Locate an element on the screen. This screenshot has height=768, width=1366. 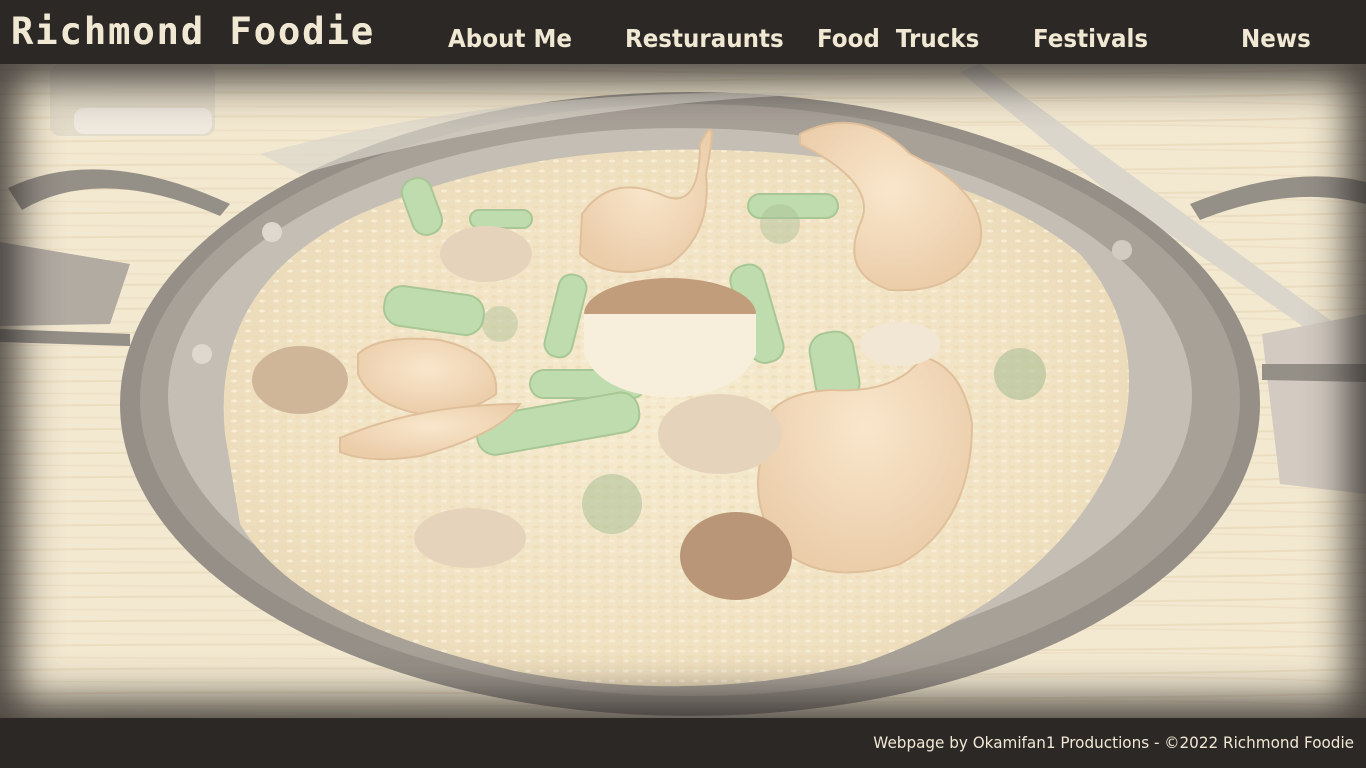
nav-link-label: News is located at coordinates (1276, 38).